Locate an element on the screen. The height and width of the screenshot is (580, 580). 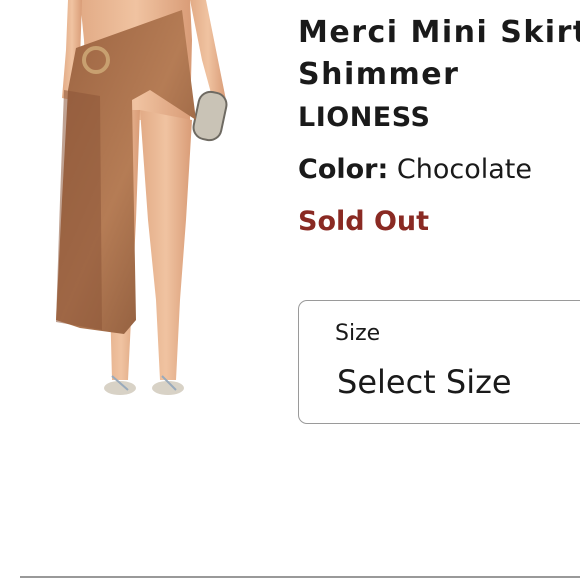
divider is located at coordinates (300, 577).